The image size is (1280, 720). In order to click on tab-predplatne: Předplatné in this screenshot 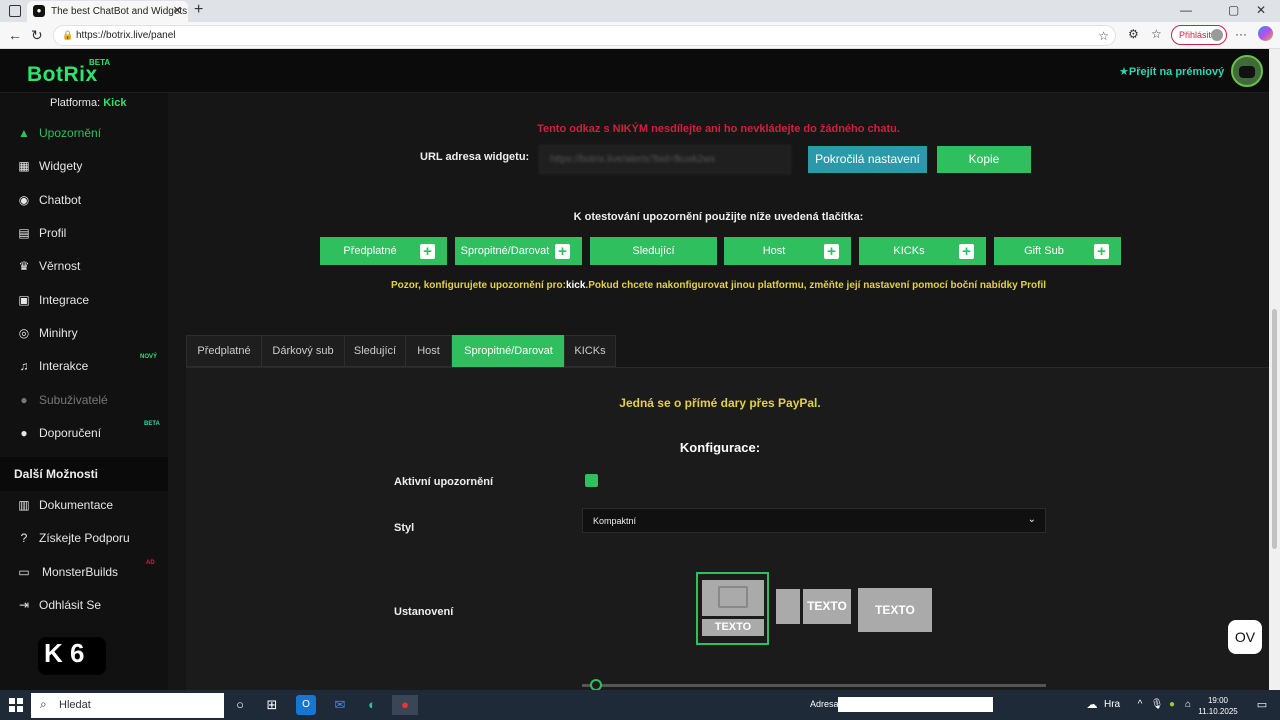, I will do `click(224, 351)`.